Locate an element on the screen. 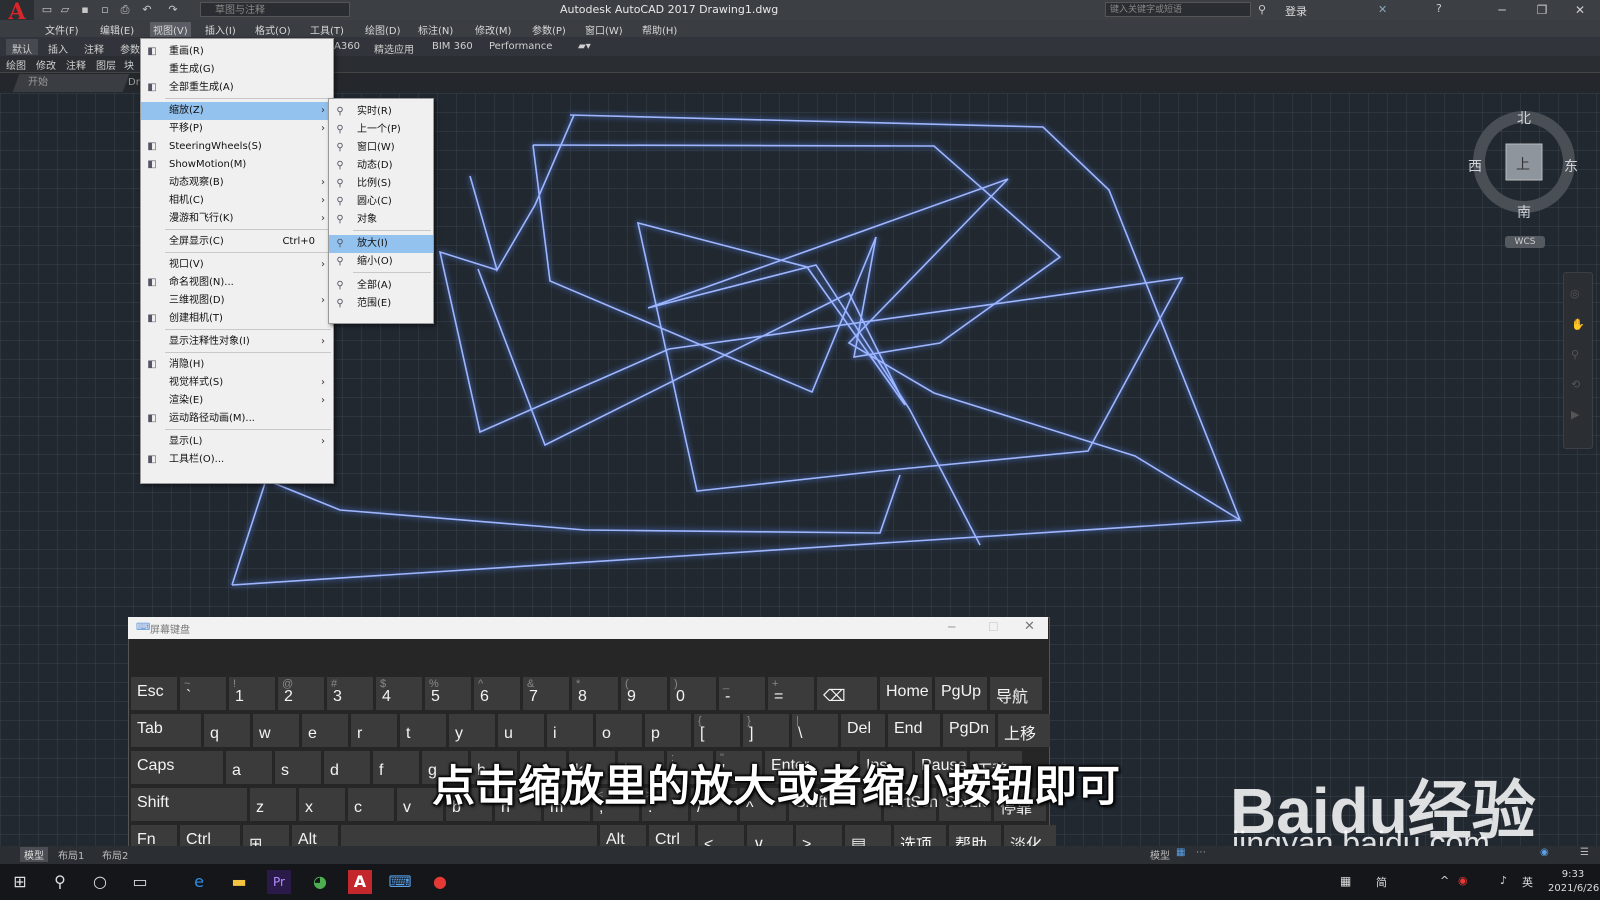  menu-10: 窗口(W) is located at coordinates (604, 29).